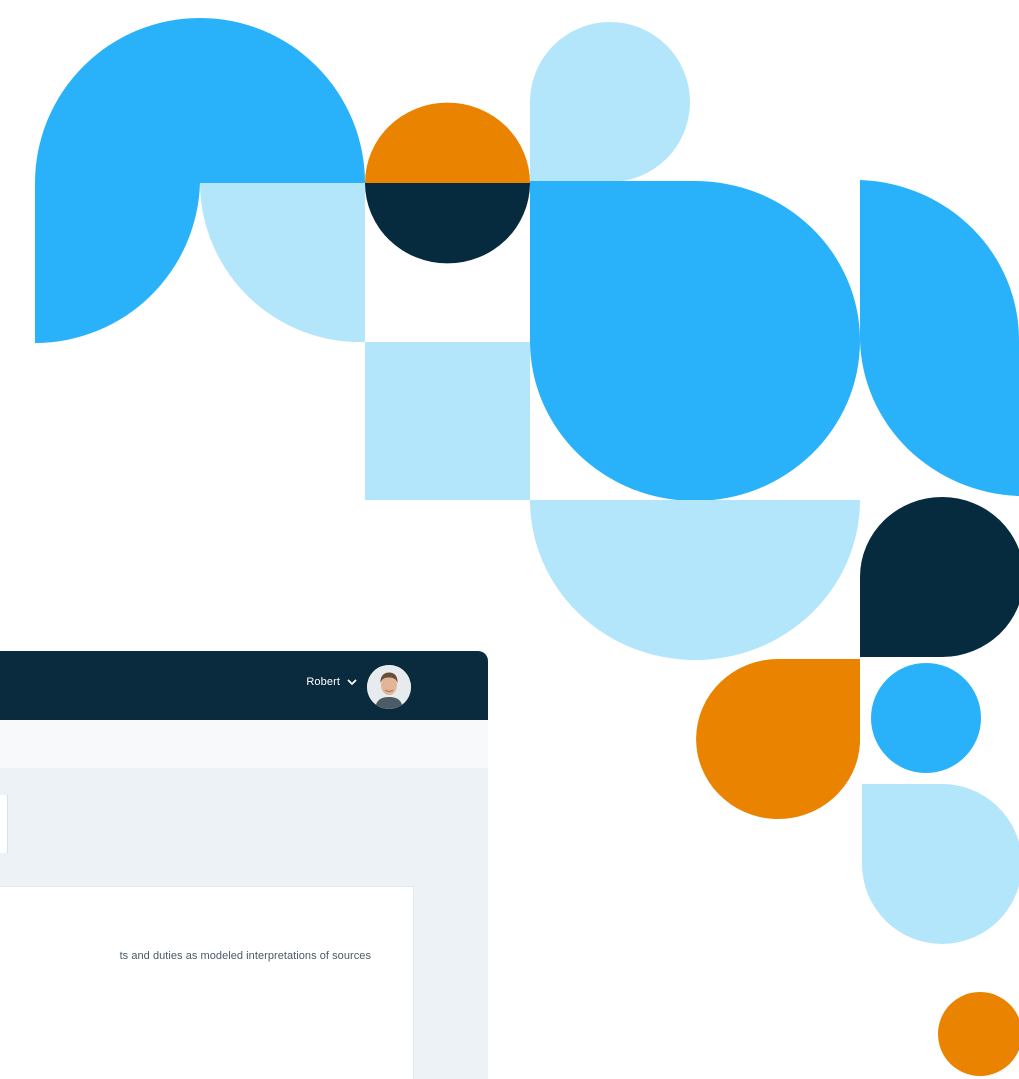 This screenshot has width=1019, height=1079. I want to click on avatar, so click(389, 687).